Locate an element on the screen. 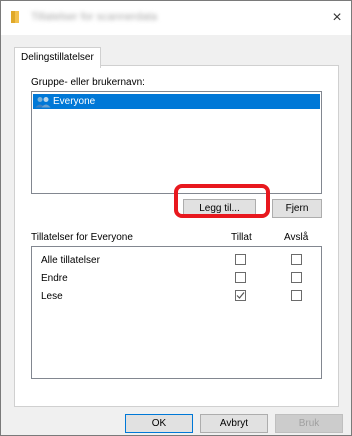 This screenshot has width=352, height=436. permission-row: Lese is located at coordinates (176, 297).